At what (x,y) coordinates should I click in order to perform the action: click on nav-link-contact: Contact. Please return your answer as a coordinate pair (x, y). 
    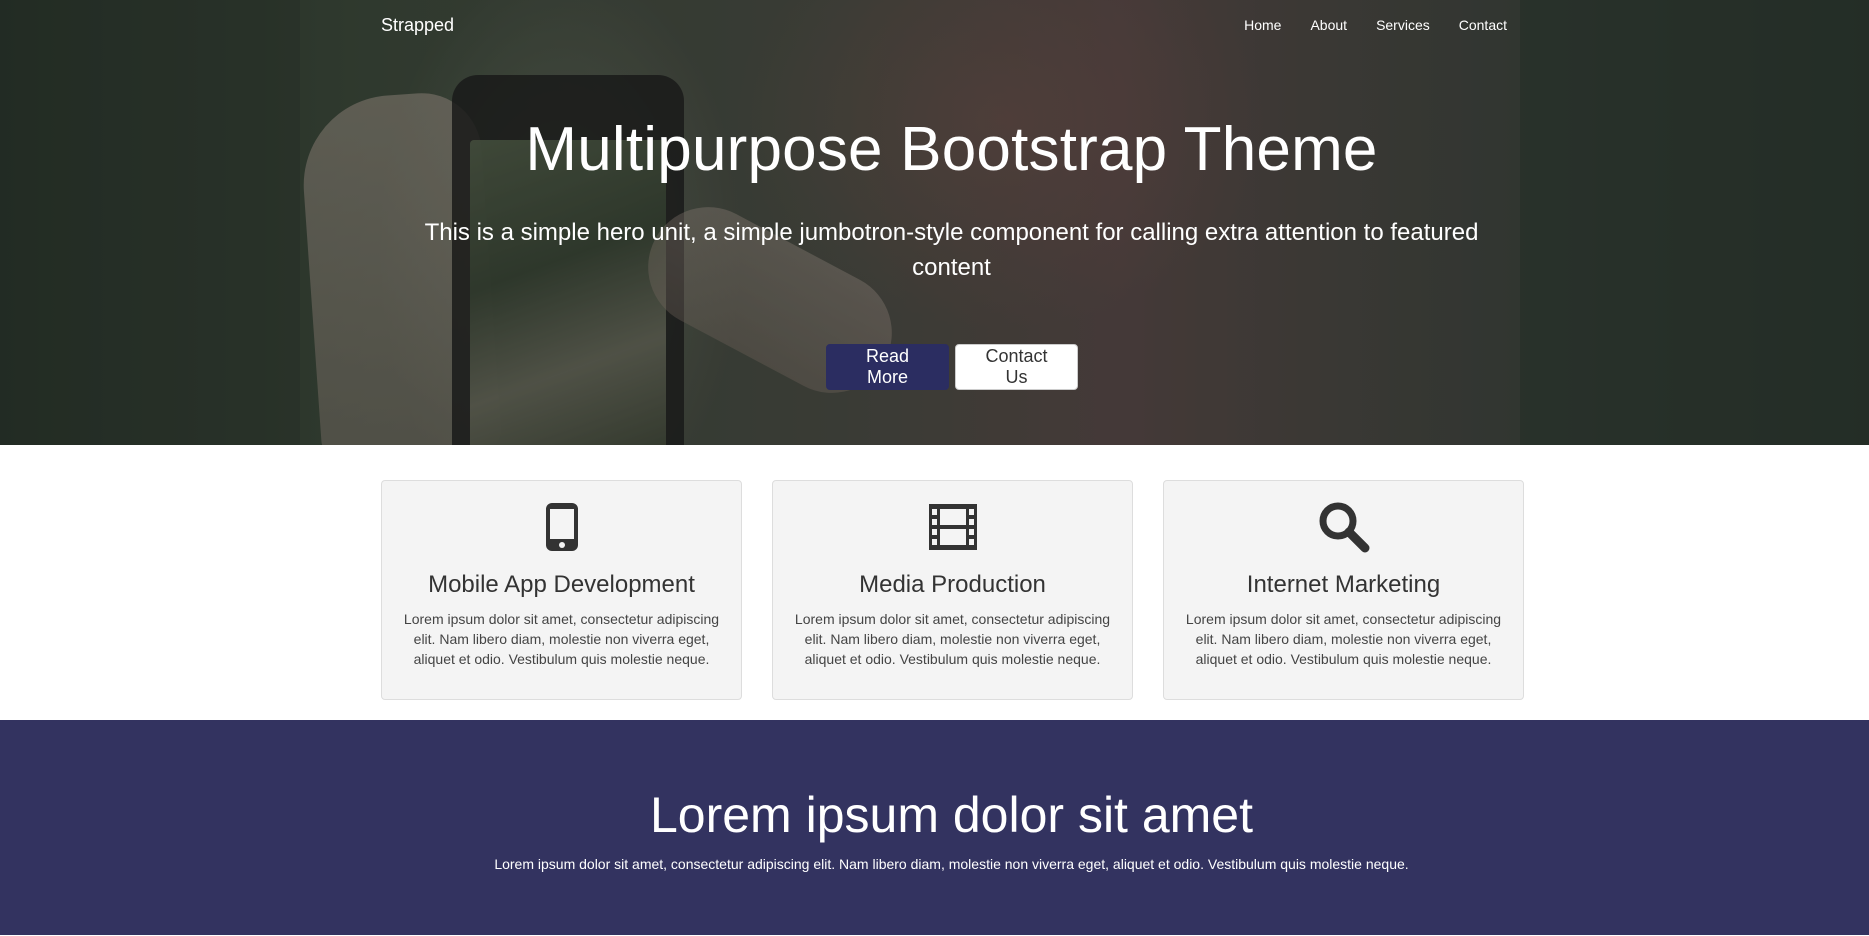
    Looking at the image, I should click on (1483, 25).